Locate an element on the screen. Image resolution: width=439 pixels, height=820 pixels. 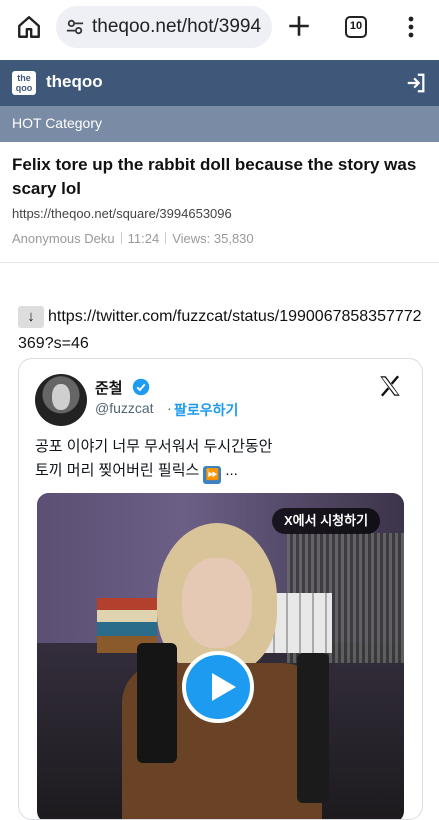
category-bar: HOT Category is located at coordinates (219, 124).